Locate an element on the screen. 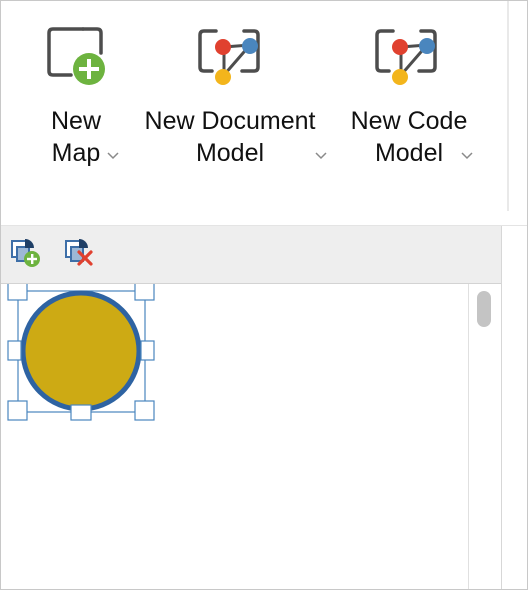 The image size is (528, 590). canvas-drawing is located at coordinates (81, 352).